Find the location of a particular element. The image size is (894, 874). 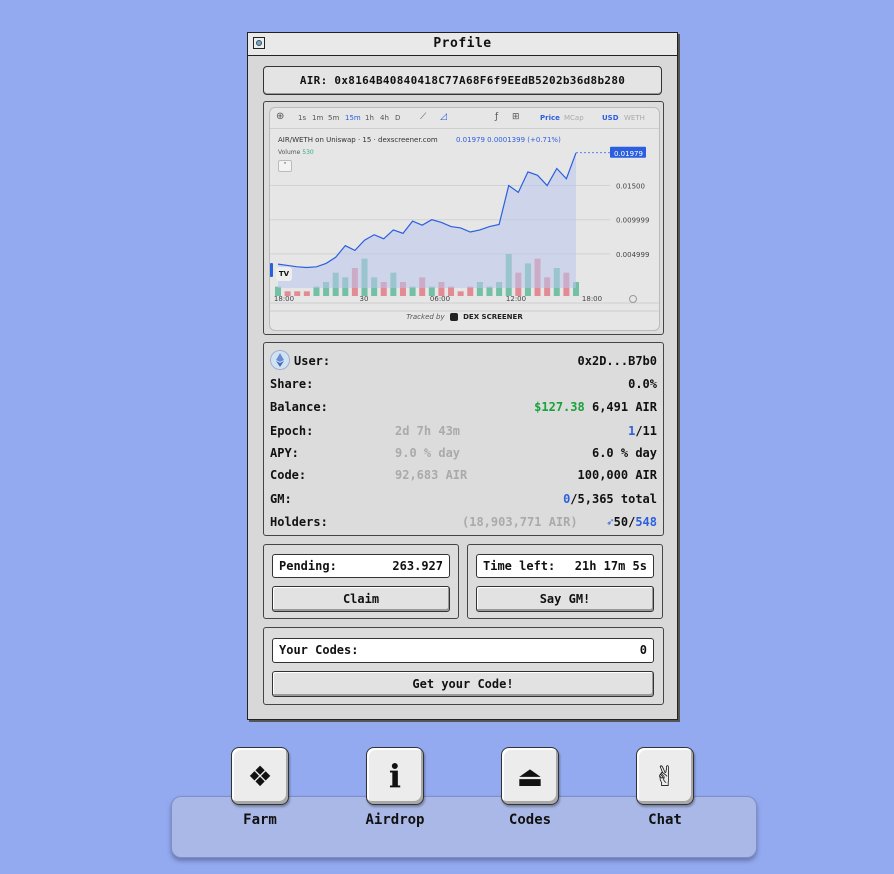

dock-label-chat: Chat is located at coordinates (665, 820).